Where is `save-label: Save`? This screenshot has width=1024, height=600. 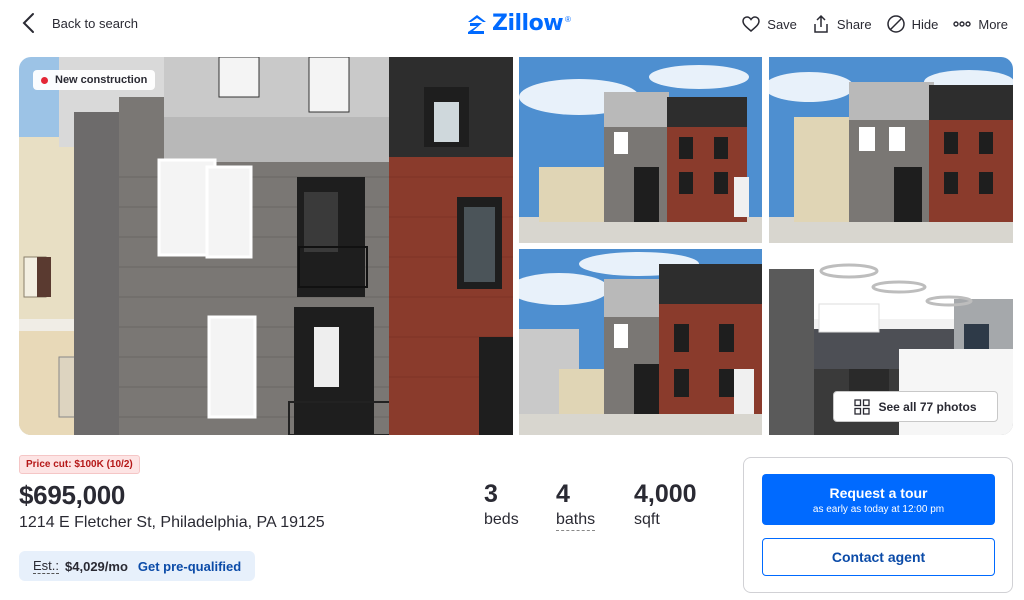
save-label: Save is located at coordinates (782, 24).